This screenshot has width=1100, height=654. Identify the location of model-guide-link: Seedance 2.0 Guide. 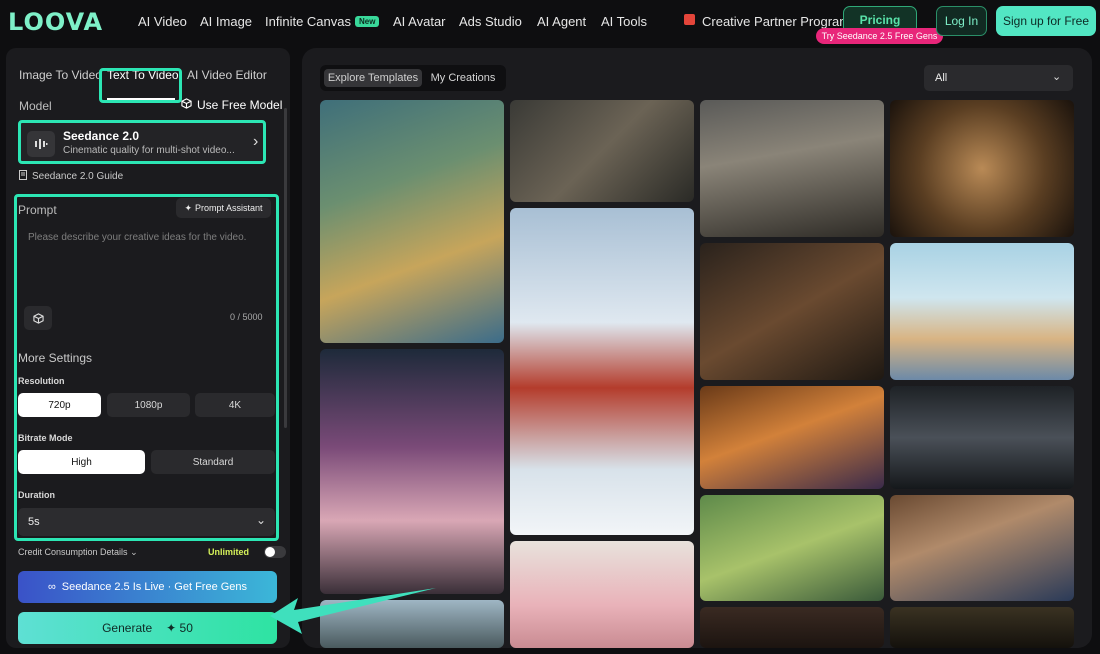
(71, 176).